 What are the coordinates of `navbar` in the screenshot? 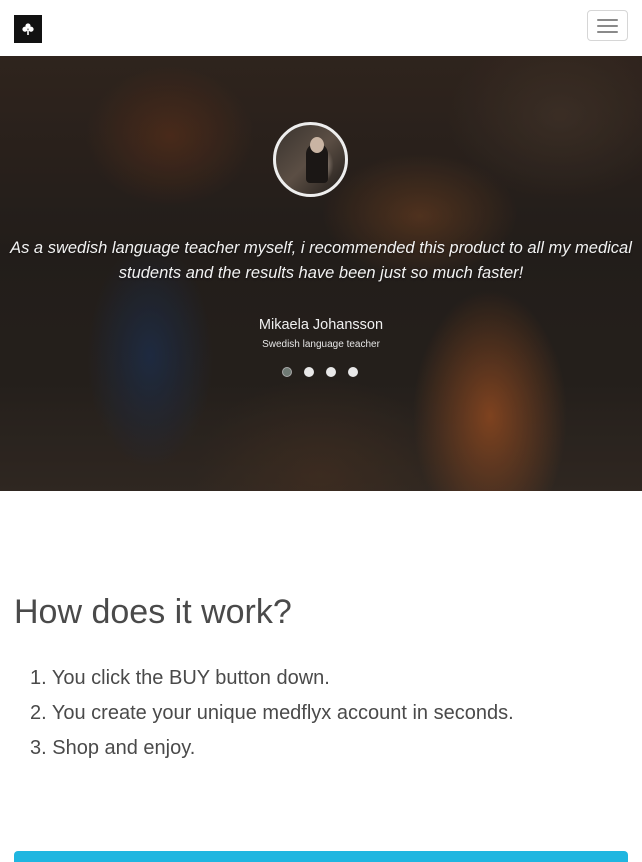 It's located at (321, 28).